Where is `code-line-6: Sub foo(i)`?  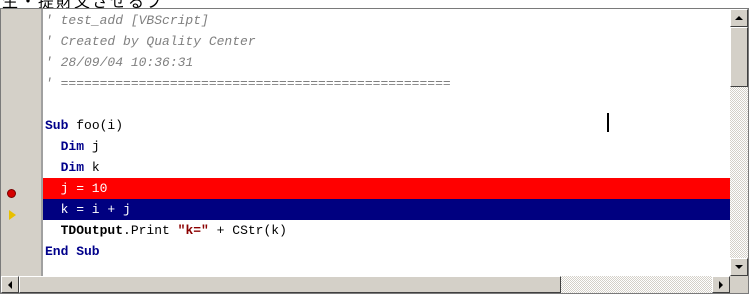 code-line-6: Sub foo(i) is located at coordinates (386, 125).